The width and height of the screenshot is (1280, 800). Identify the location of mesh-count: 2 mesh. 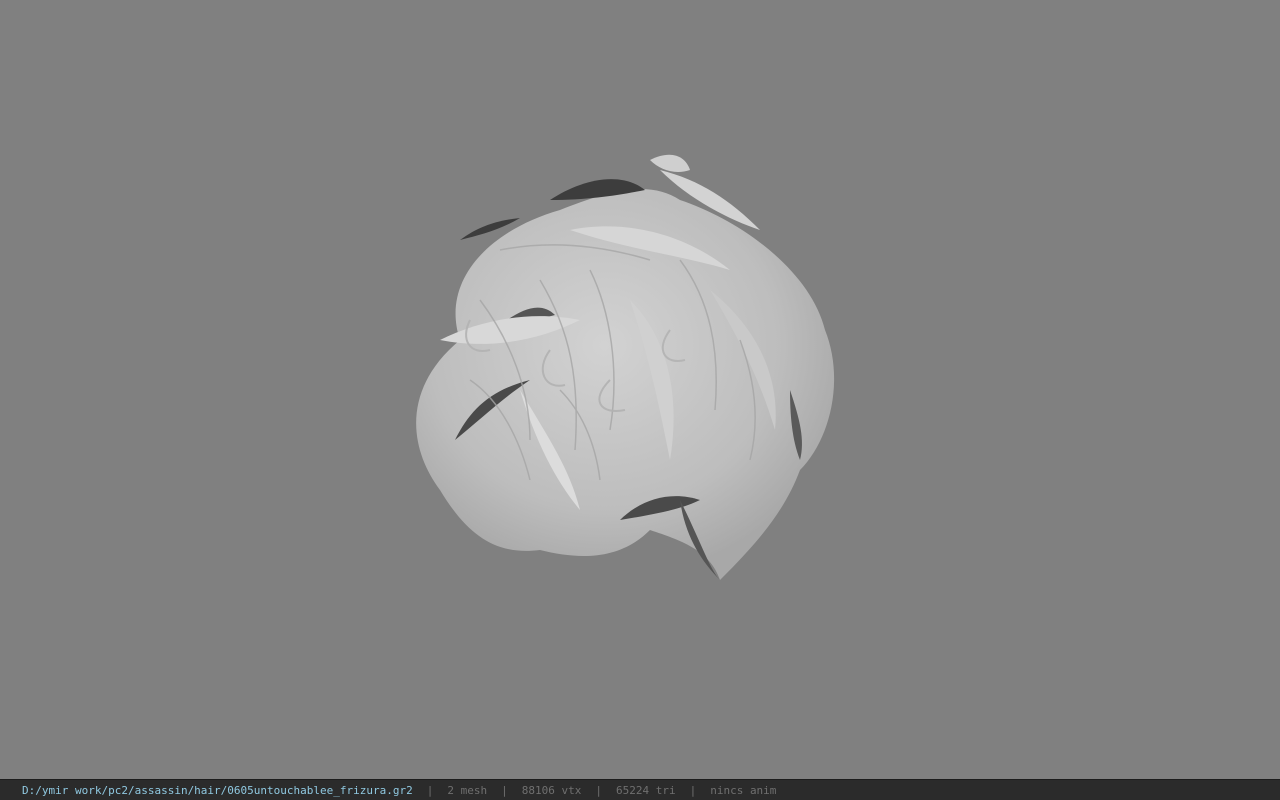
(467, 790).